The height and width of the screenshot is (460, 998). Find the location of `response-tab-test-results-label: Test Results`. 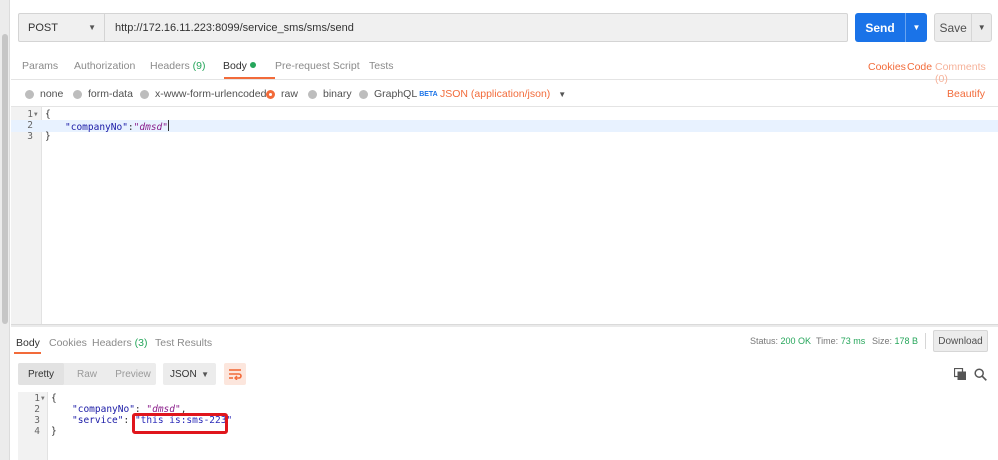

response-tab-test-results-label: Test Results is located at coordinates (184, 343).